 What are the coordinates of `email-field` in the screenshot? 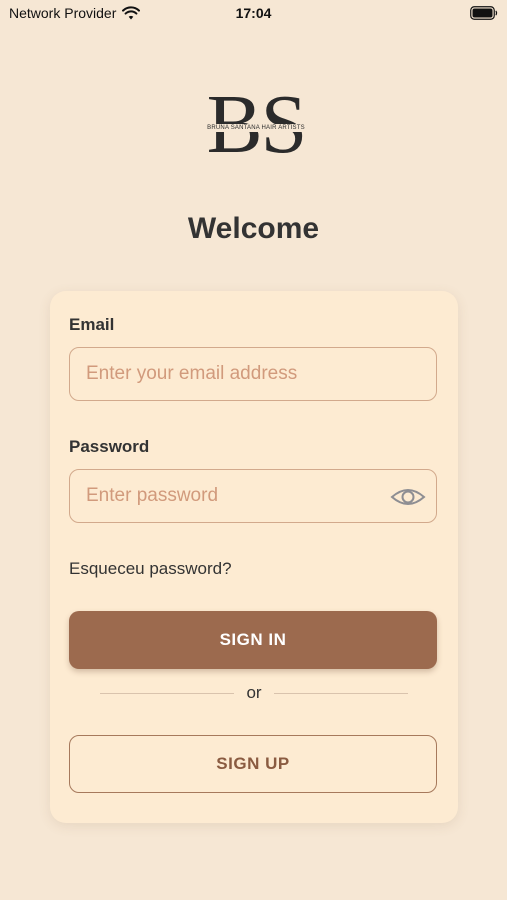 It's located at (253, 374).